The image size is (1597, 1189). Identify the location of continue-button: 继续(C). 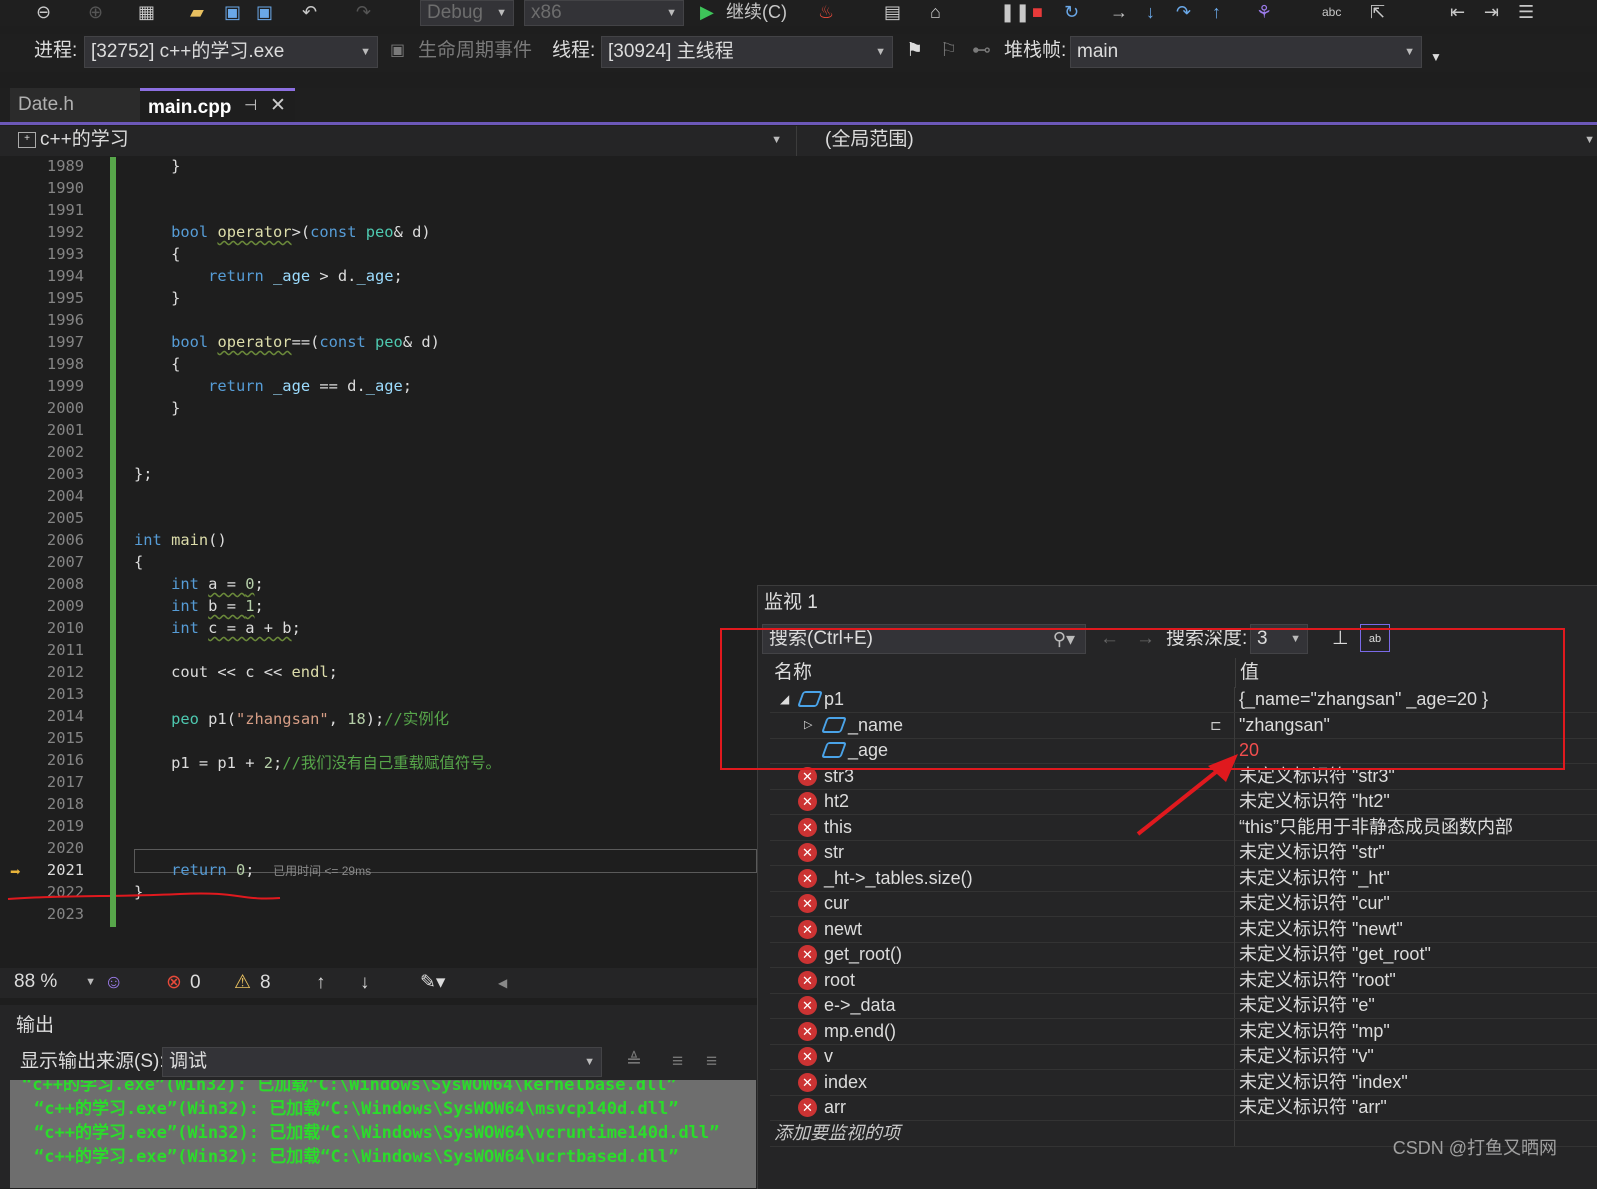
(756, 12).